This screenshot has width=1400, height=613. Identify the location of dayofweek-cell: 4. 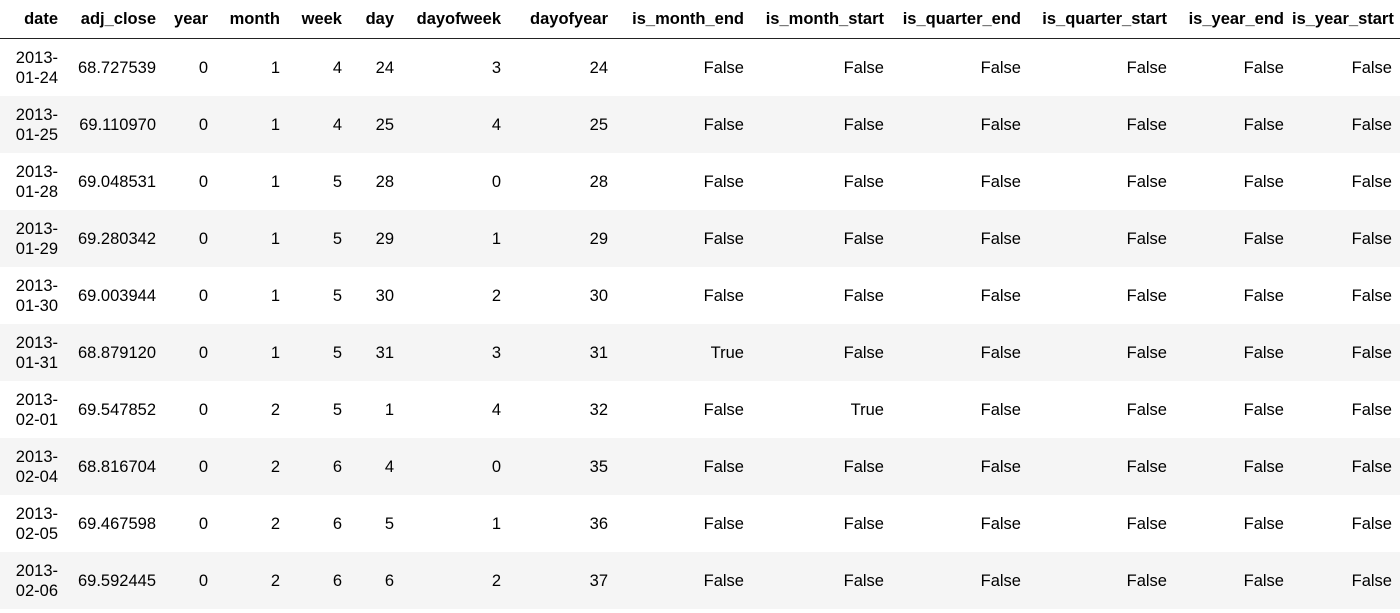
(496, 124).